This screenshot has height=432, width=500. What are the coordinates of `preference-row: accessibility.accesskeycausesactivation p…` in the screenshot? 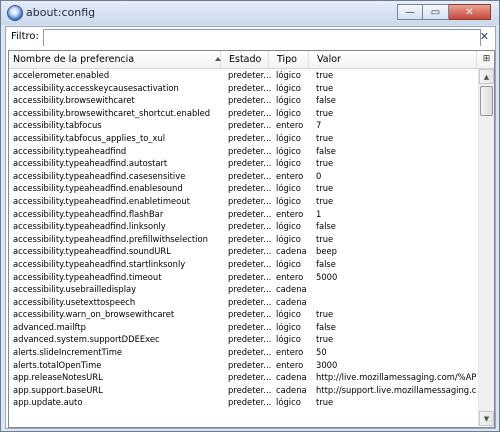 It's located at (243, 88).